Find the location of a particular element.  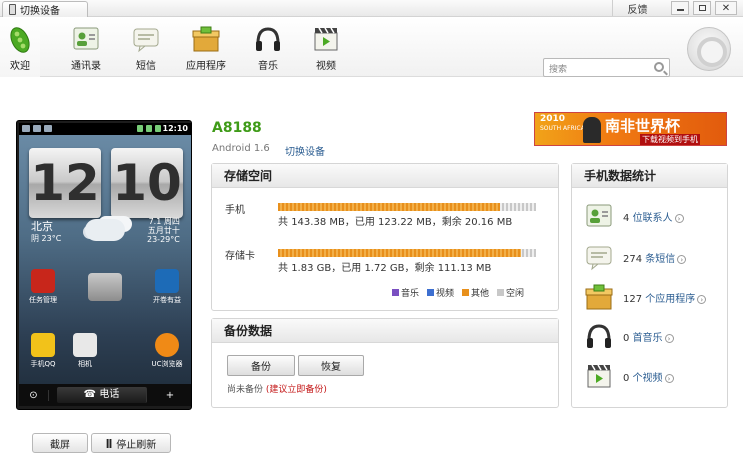

stat-label: 位联系人 is located at coordinates (653, 218).